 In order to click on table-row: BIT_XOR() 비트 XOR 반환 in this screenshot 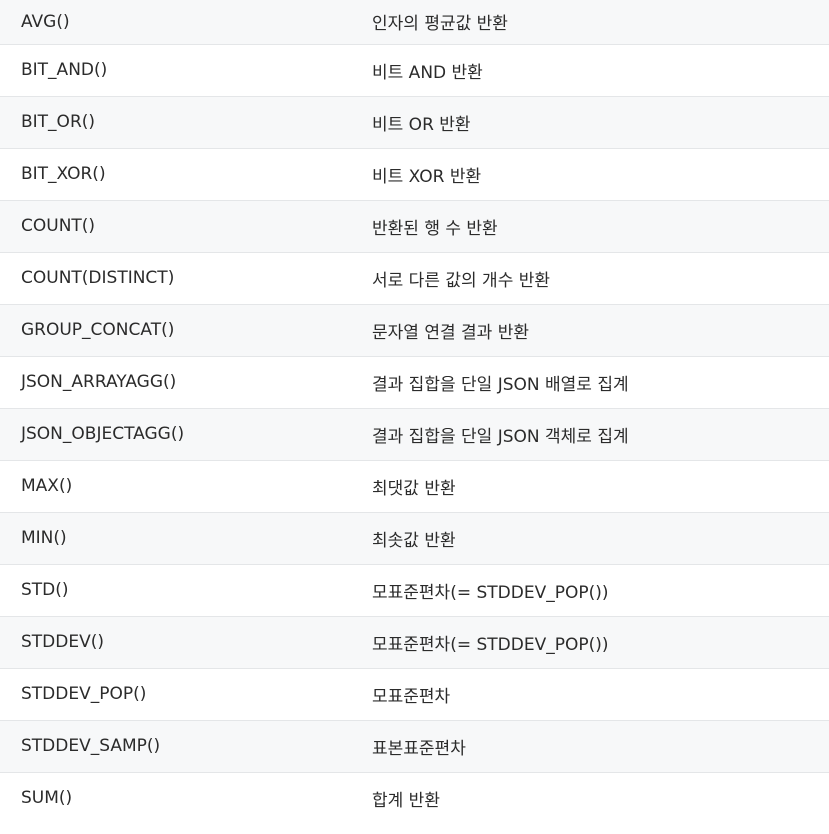, I will do `click(414, 173)`.